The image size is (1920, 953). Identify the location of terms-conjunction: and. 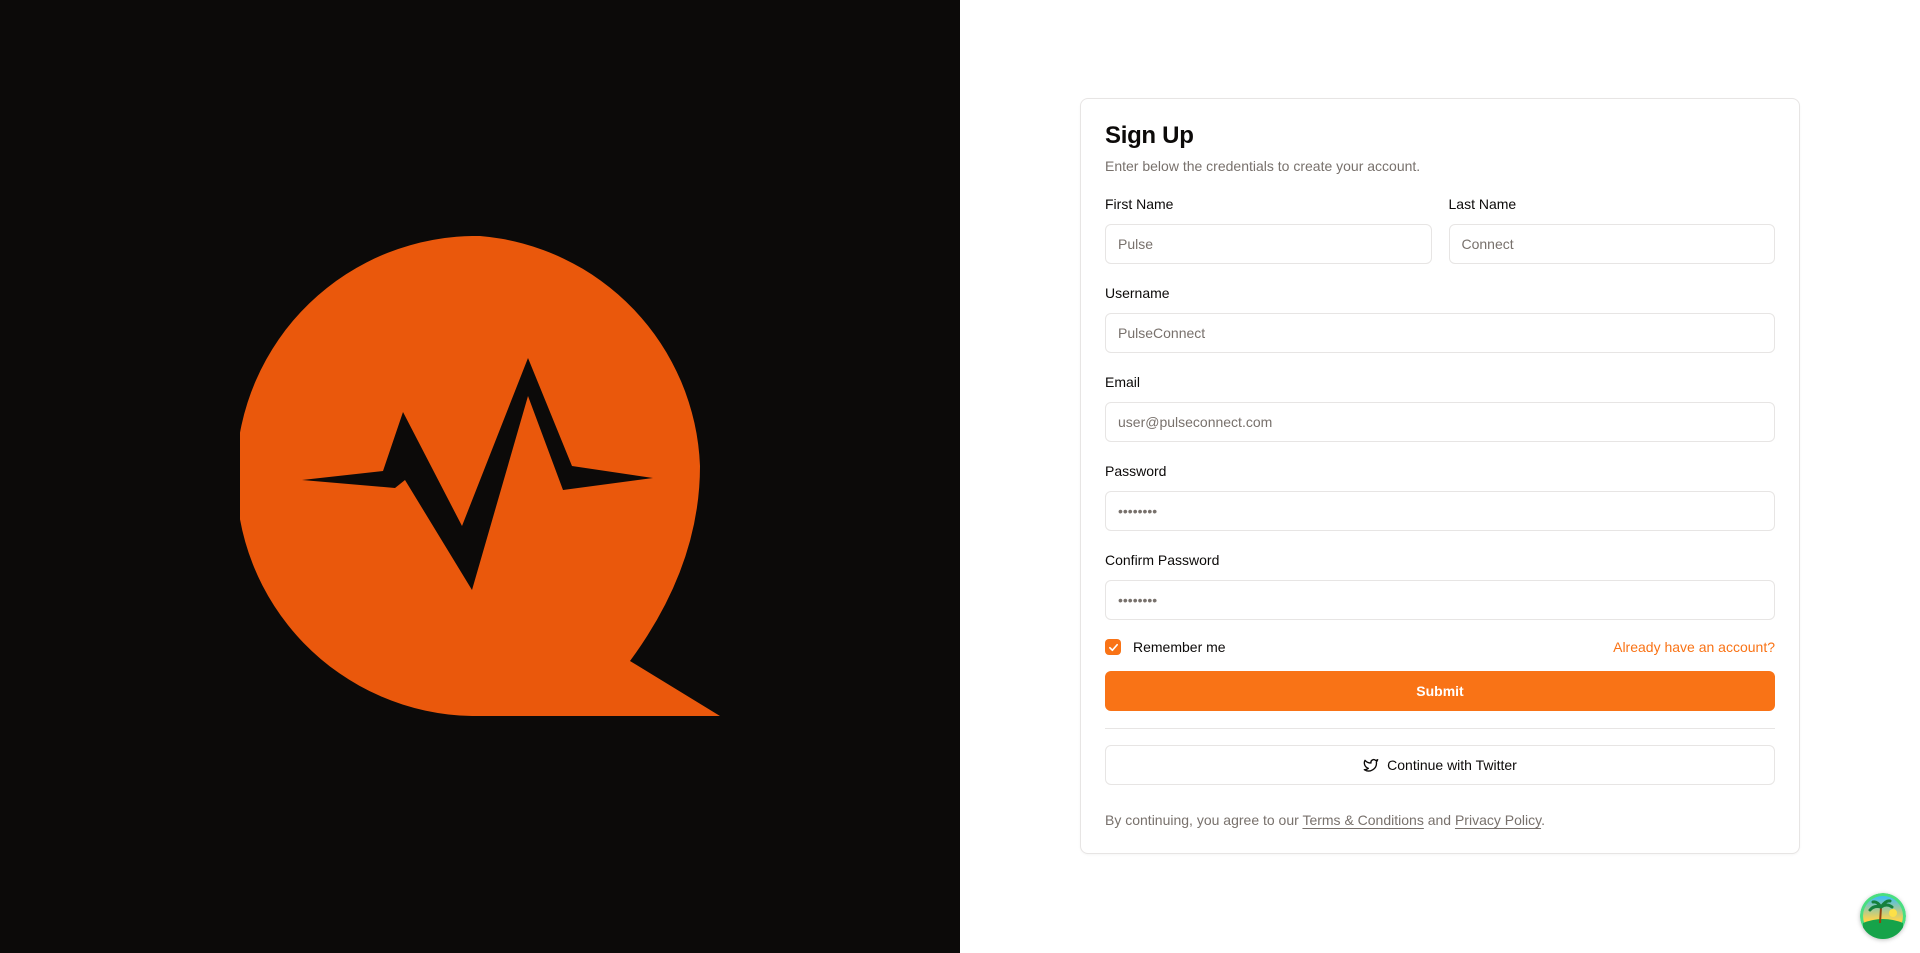
(1439, 820).